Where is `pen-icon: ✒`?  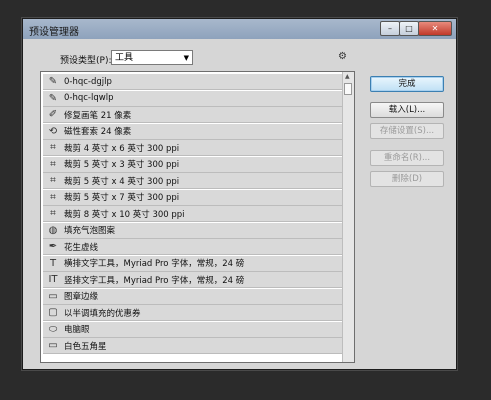 pen-icon: ✒ is located at coordinates (53, 246).